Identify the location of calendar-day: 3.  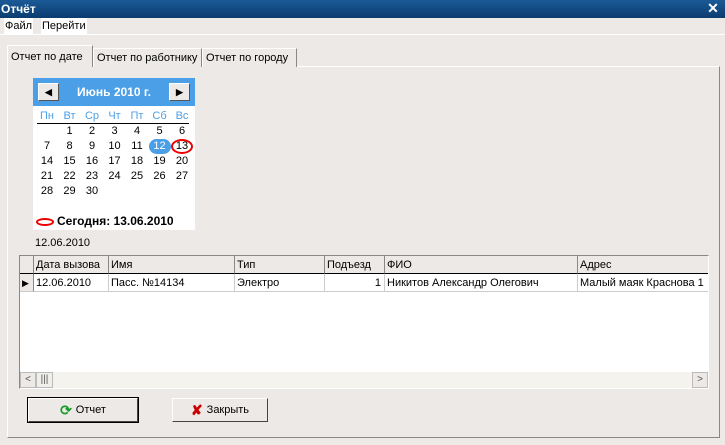
(115, 131).